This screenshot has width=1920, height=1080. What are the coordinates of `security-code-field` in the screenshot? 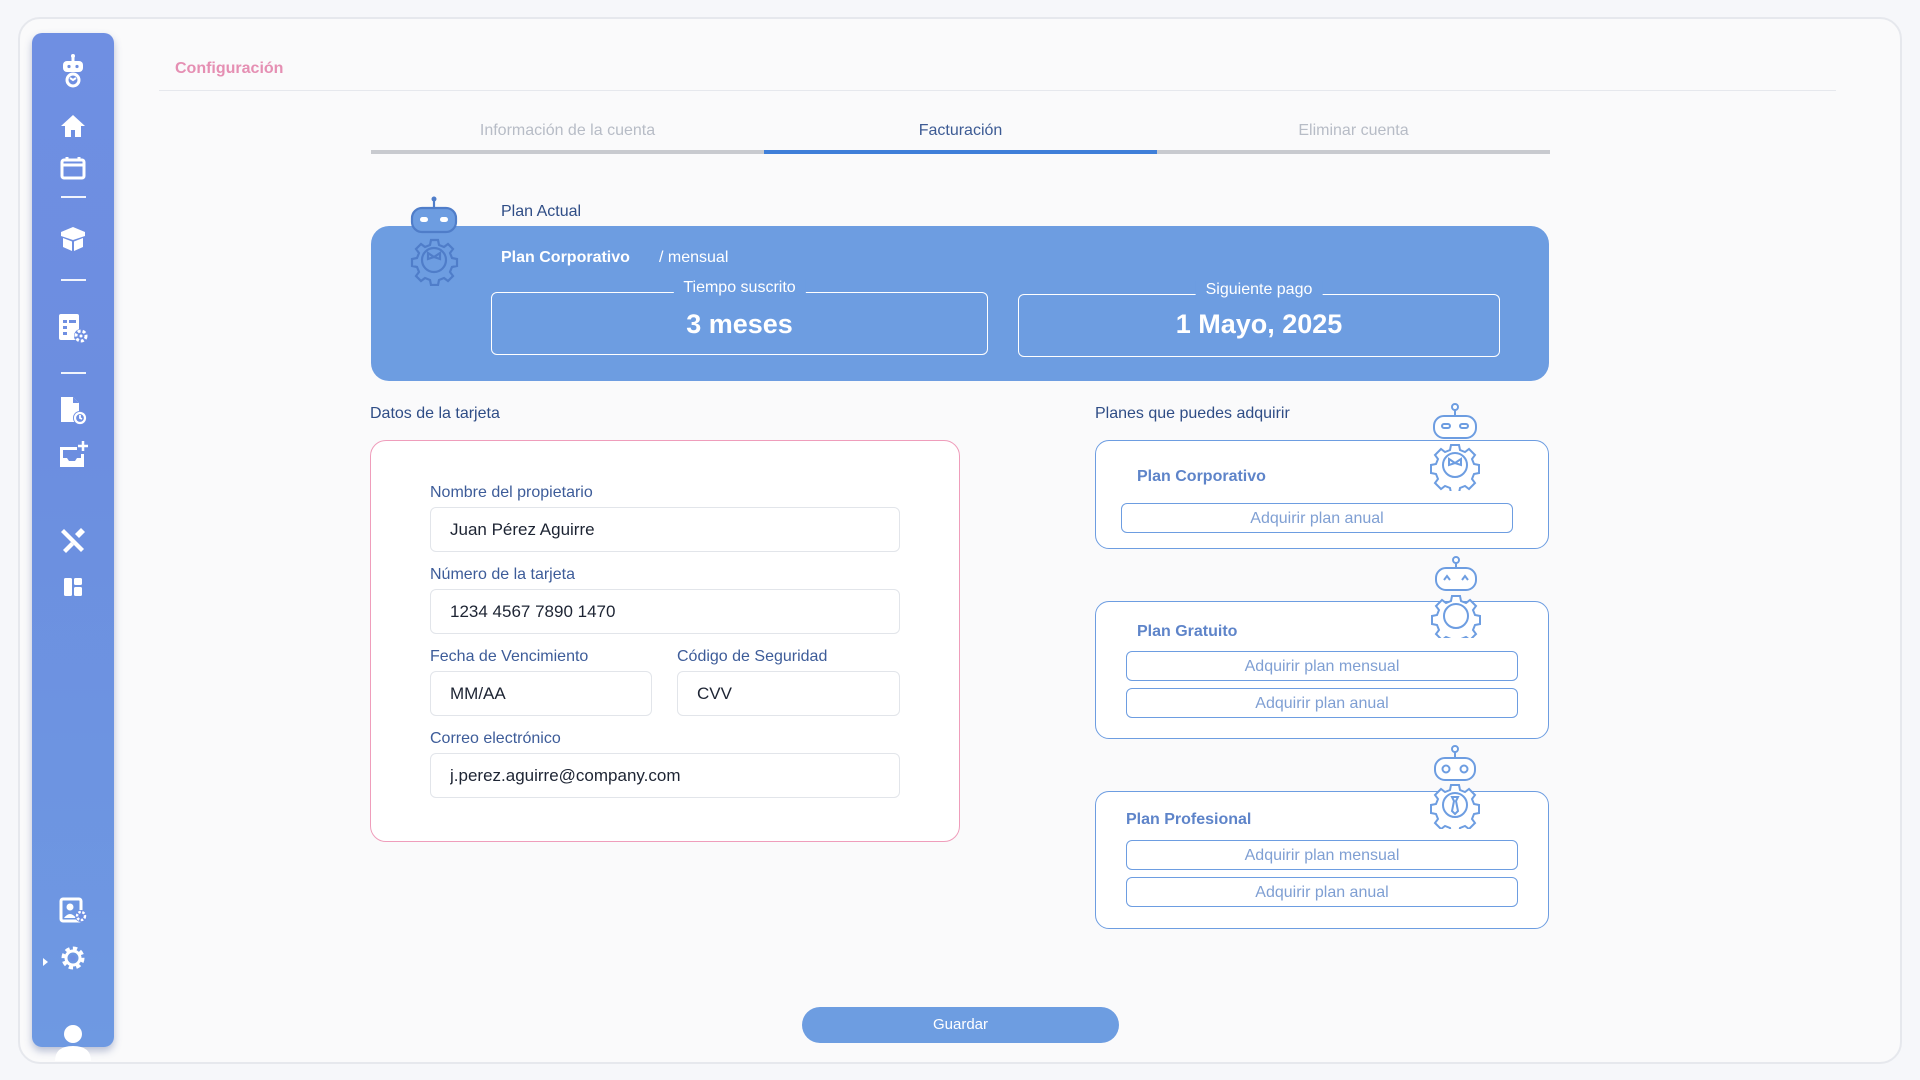 It's located at (788, 693).